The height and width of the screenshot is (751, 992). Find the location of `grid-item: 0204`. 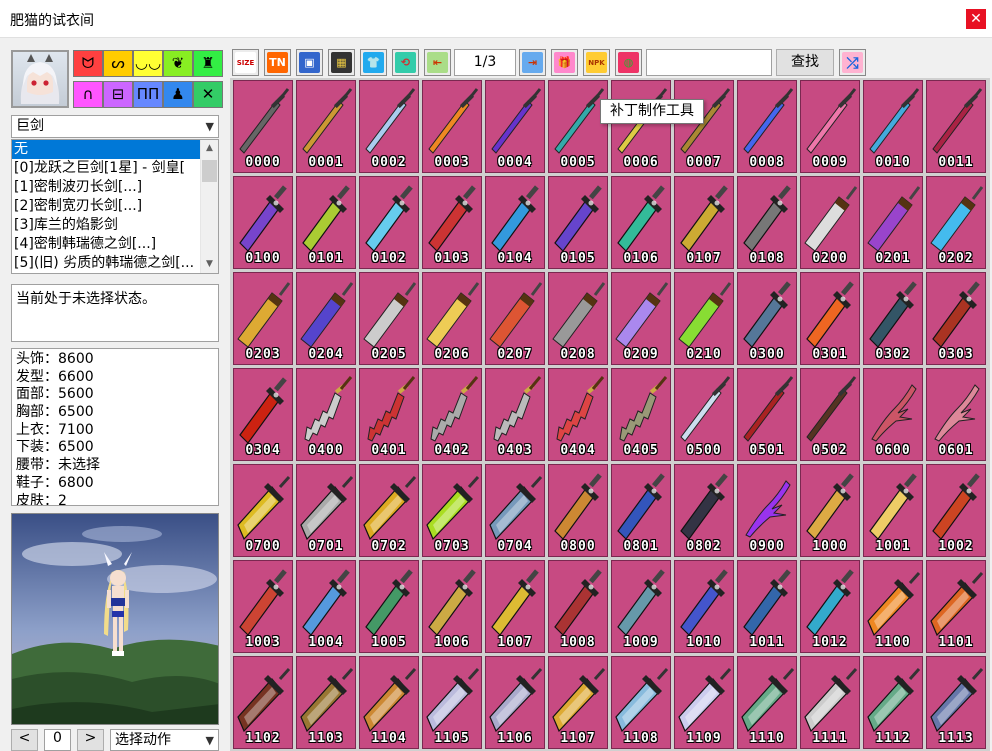

grid-item: 0204 is located at coordinates (326, 318).